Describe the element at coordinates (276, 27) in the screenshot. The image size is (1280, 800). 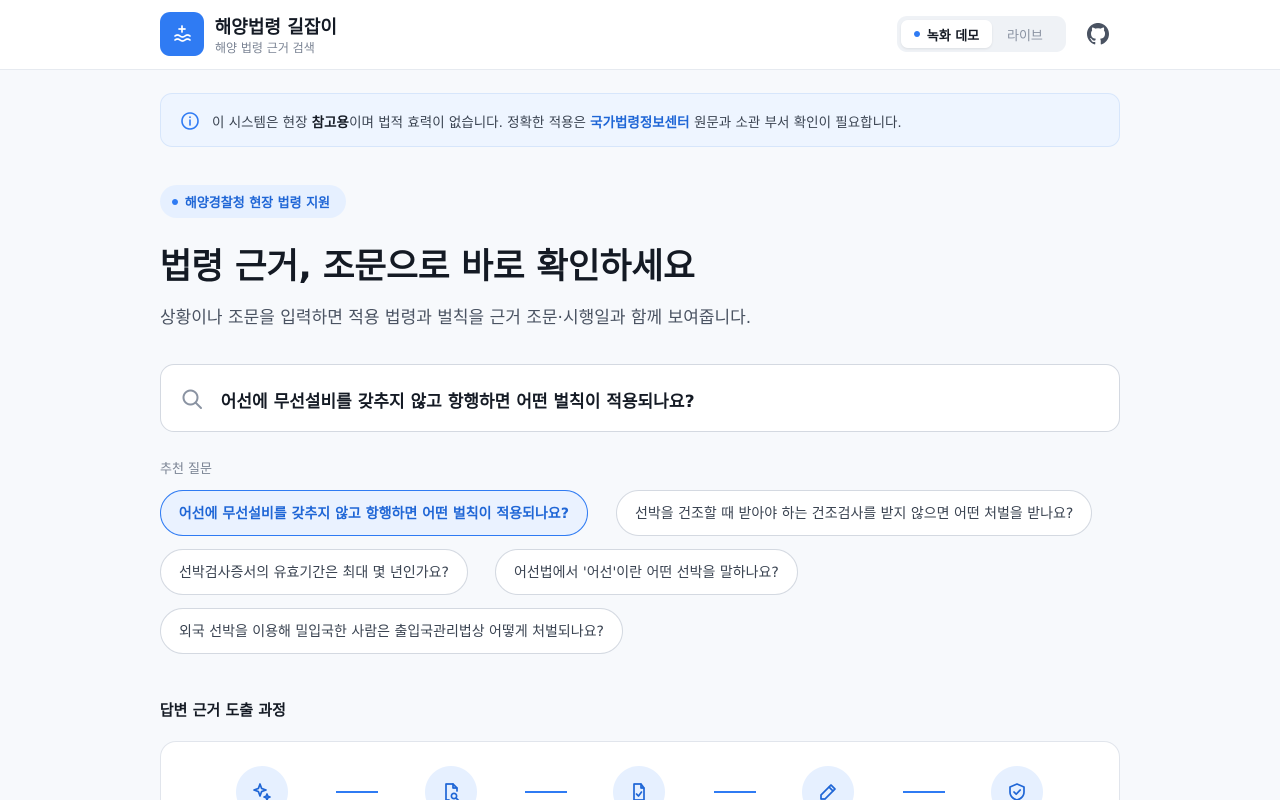
I see `app-title: 해양법령 길잡이` at that location.